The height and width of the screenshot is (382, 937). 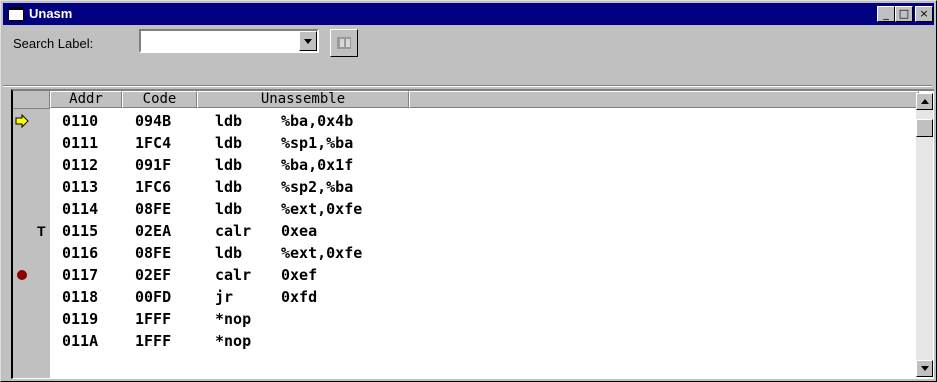 What do you see at coordinates (924, 235) in the screenshot?
I see `vertical-scrollbar` at bounding box center [924, 235].